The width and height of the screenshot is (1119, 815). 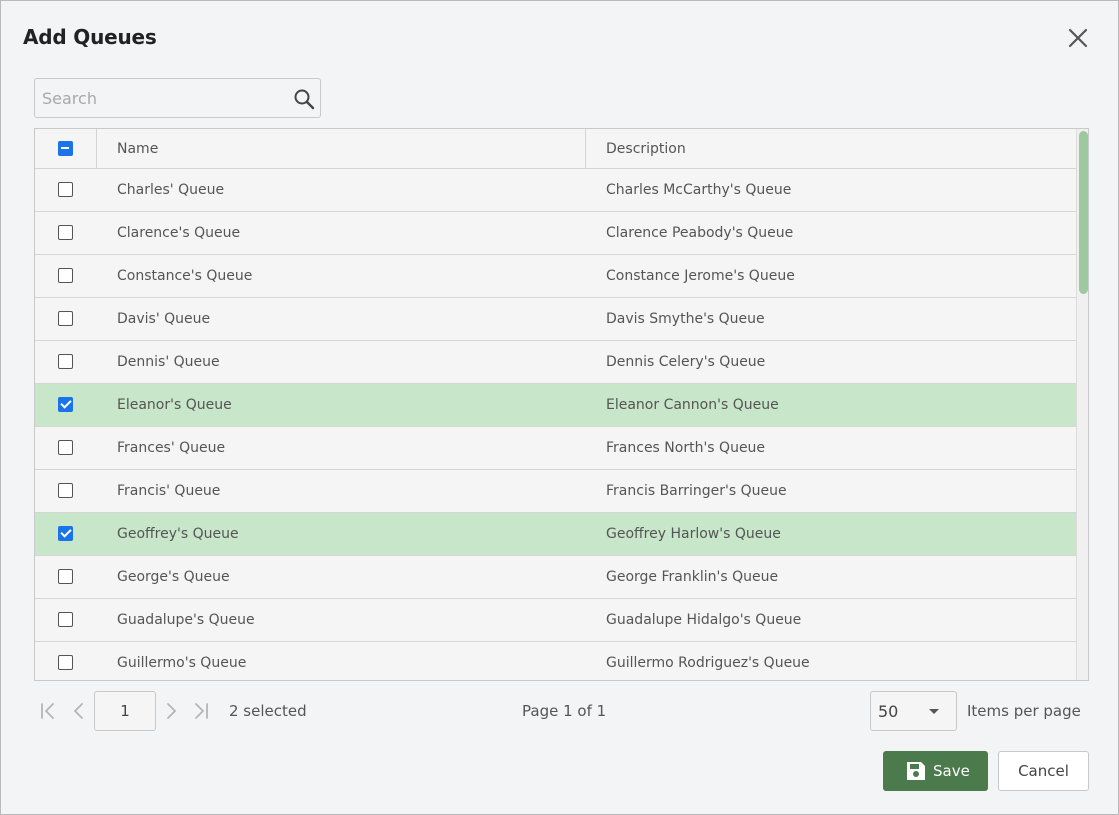 I want to click on table-row: Frances' Queue Frances North's Queue, so click(x=555, y=448).